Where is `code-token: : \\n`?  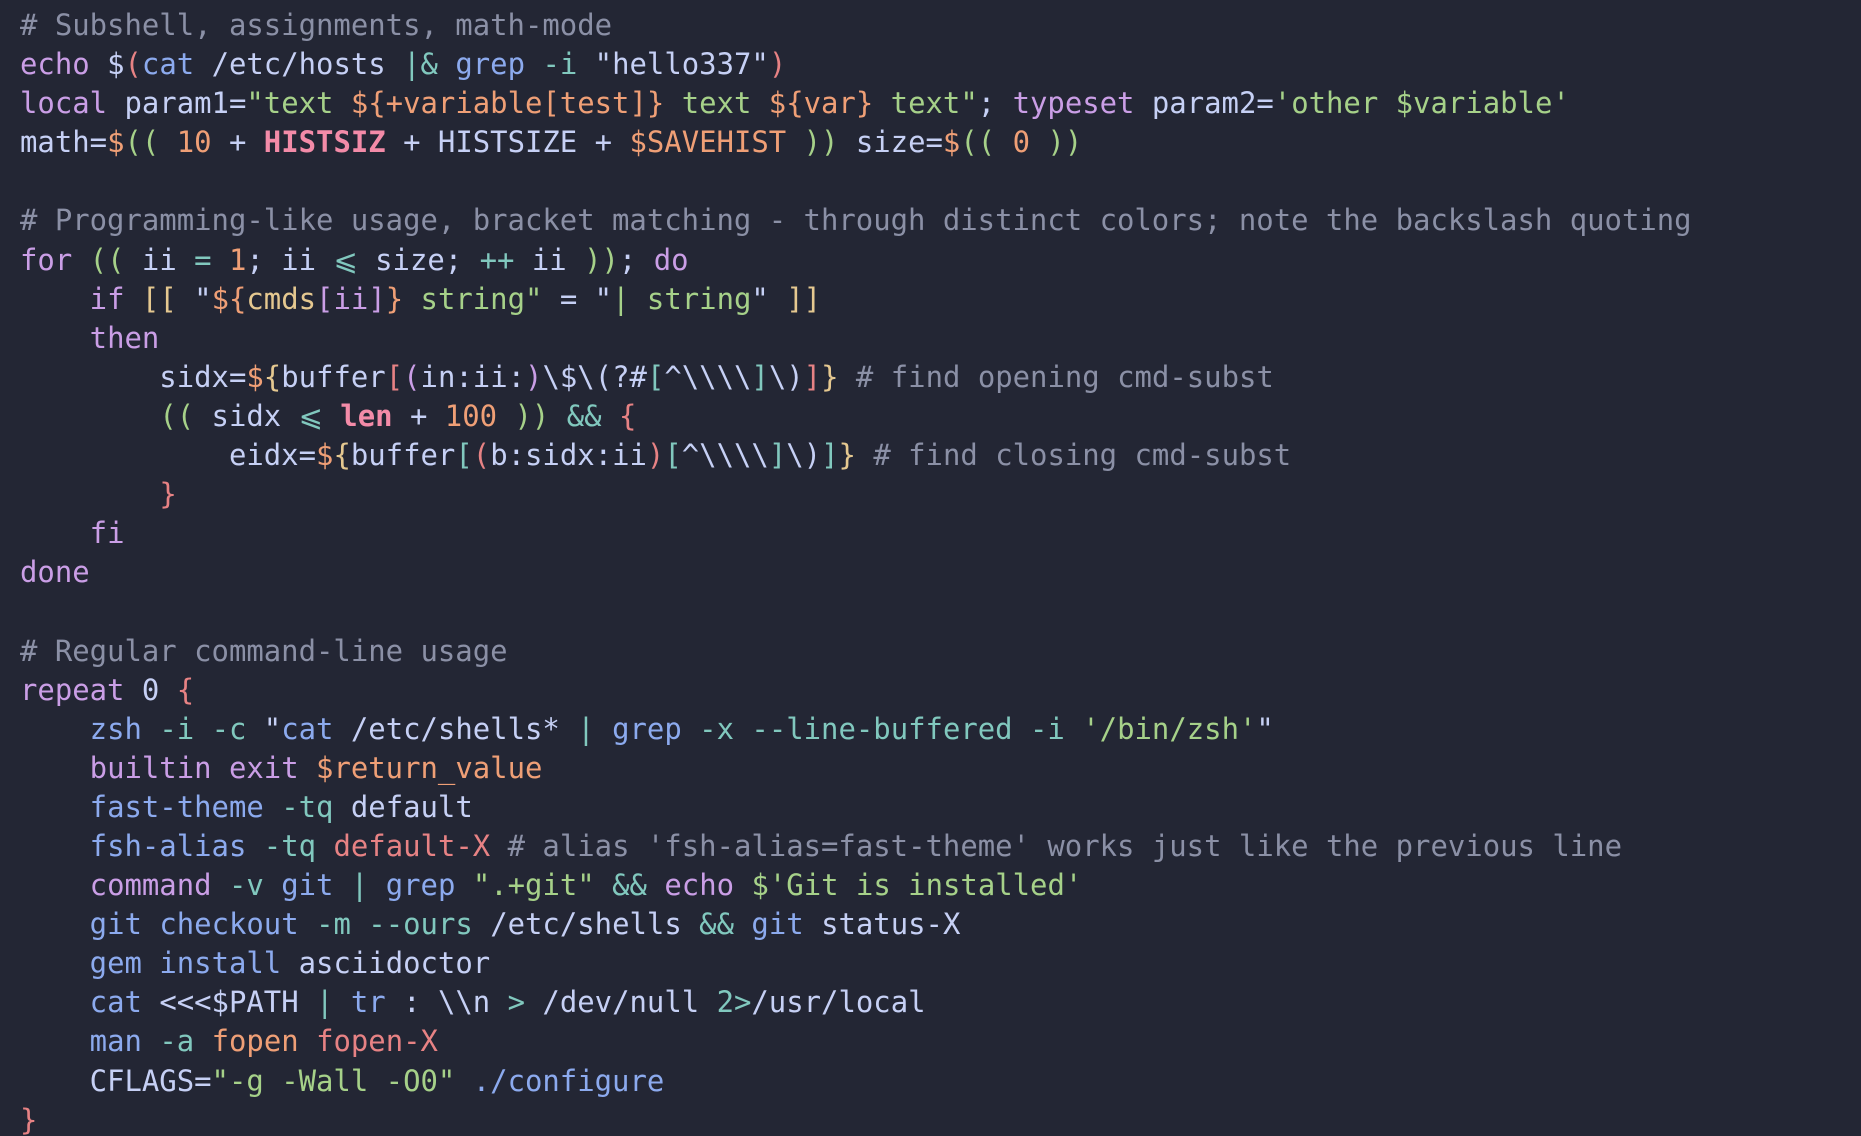
code-token: : \\n is located at coordinates (446, 1002).